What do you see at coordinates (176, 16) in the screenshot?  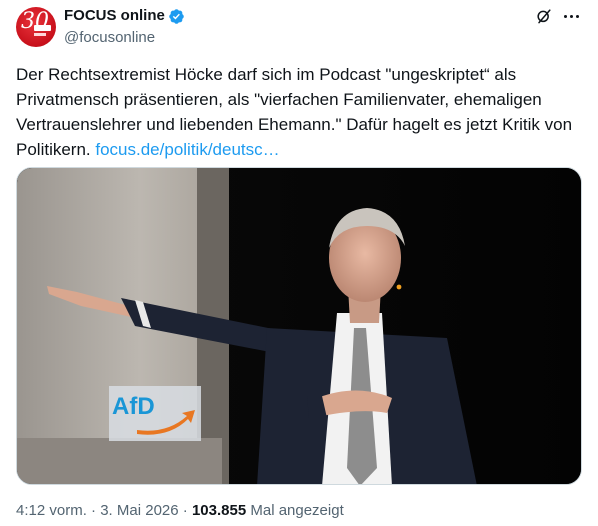 I see `verified-badge-icon` at bounding box center [176, 16].